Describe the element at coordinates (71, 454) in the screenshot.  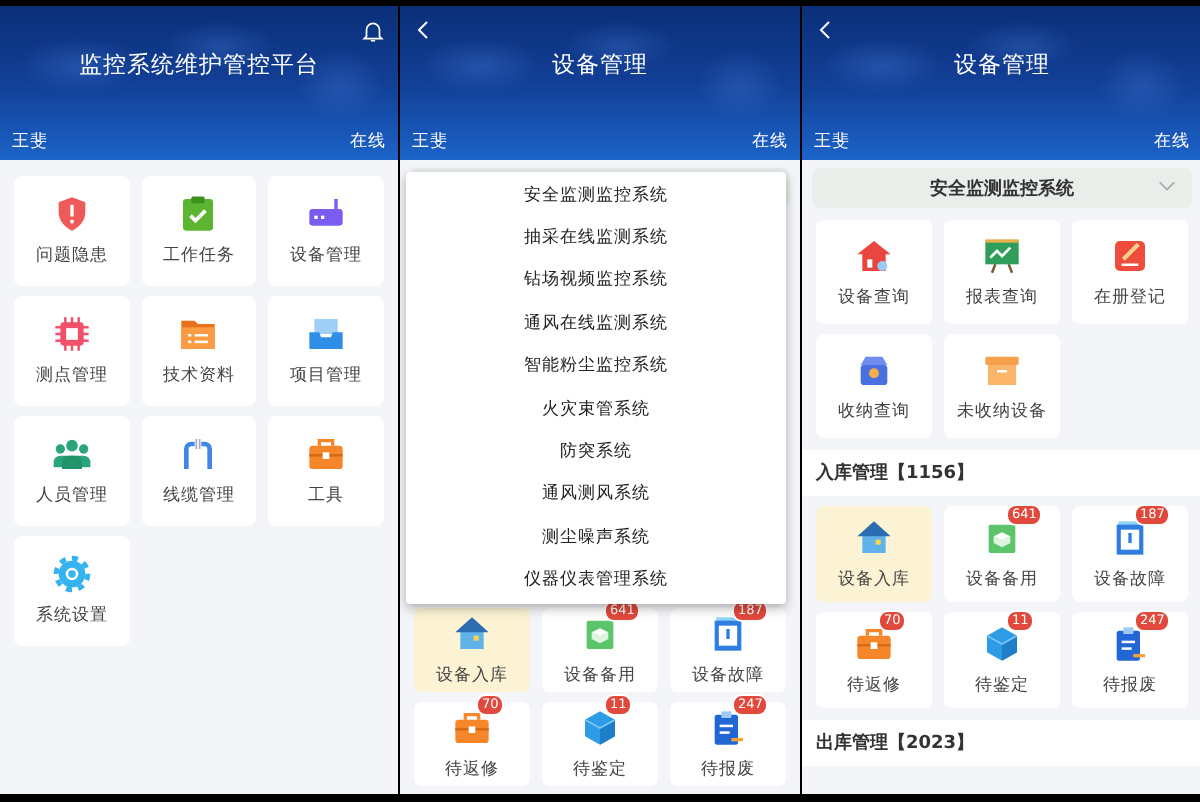
I see `people-icon` at that location.